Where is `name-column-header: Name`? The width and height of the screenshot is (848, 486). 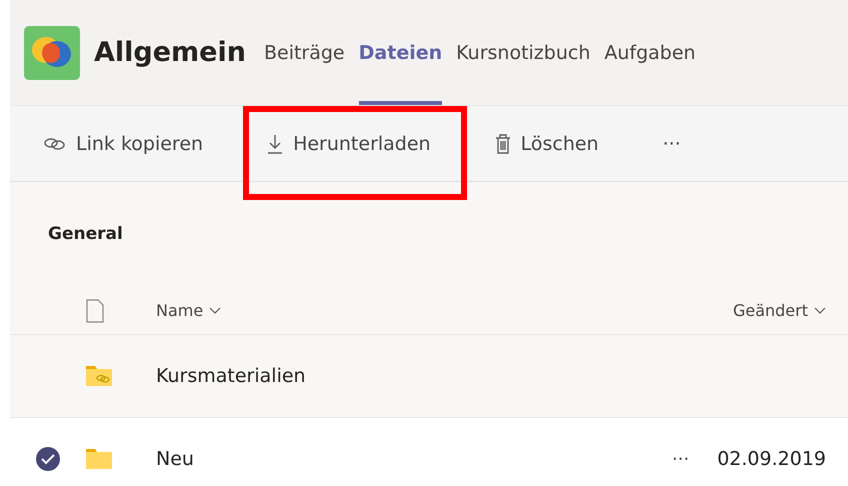
name-column-header: Name is located at coordinates (189, 310).